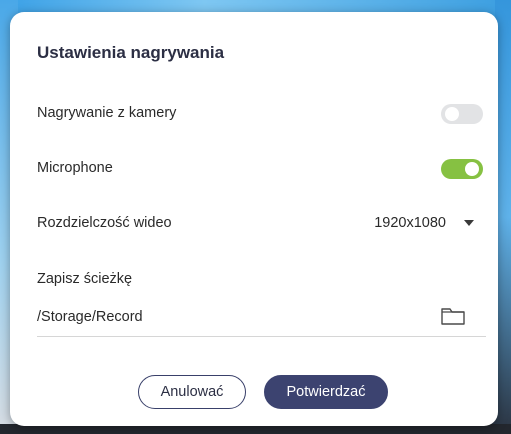 This screenshot has height=434, width=511. Describe the element at coordinates (85, 279) in the screenshot. I see `save-path-label: Zapisz ścieżkę` at that location.